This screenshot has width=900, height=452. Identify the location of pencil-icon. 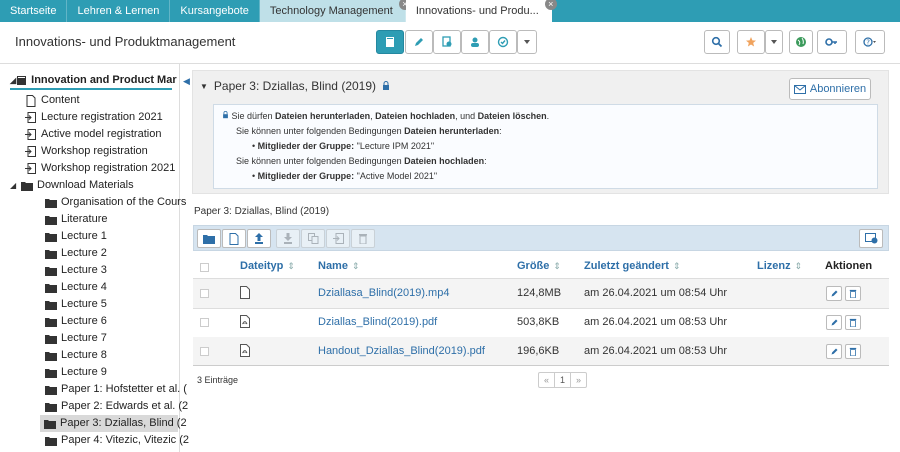
(834, 322).